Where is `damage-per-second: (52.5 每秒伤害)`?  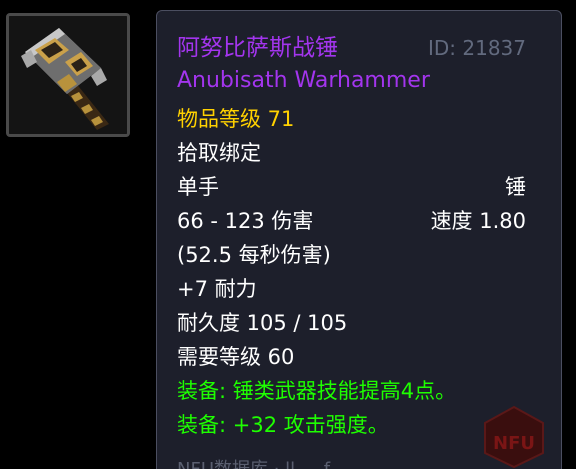 damage-per-second: (52.5 每秒伤害) is located at coordinates (254, 255).